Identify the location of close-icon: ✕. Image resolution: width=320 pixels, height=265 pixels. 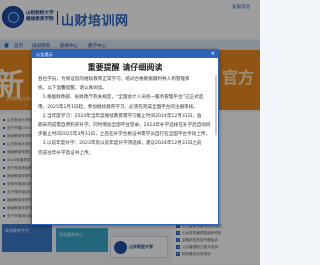
(213, 54).